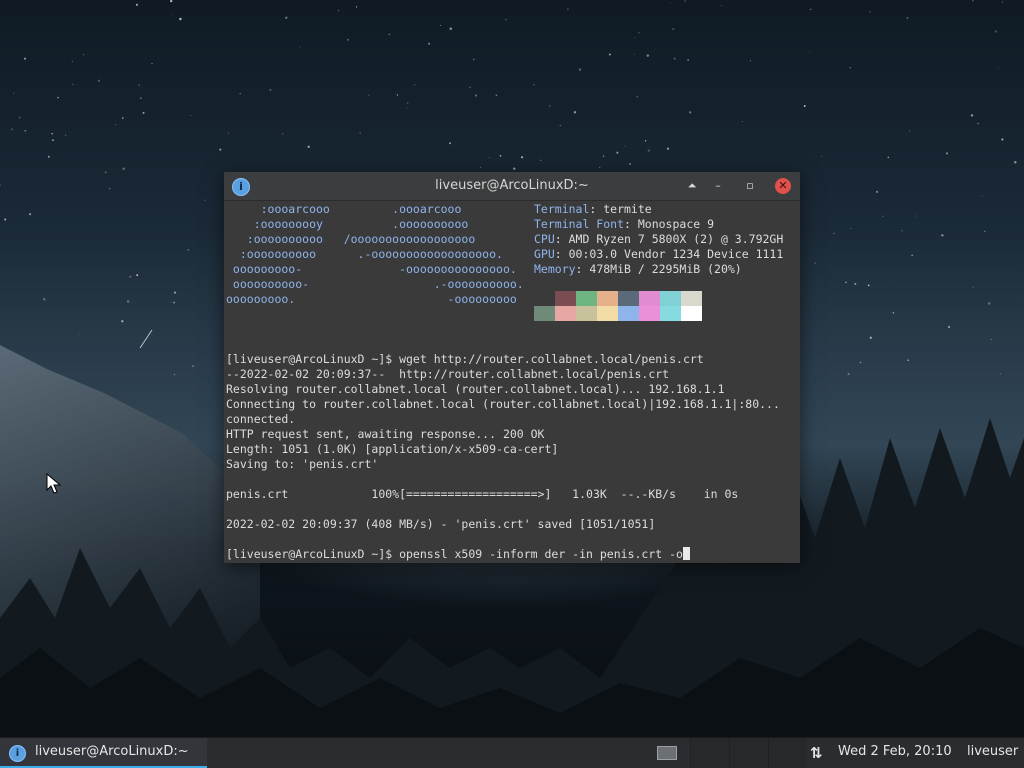  I want to click on output-line: Saving to: 'penis.crt', so click(302, 464).